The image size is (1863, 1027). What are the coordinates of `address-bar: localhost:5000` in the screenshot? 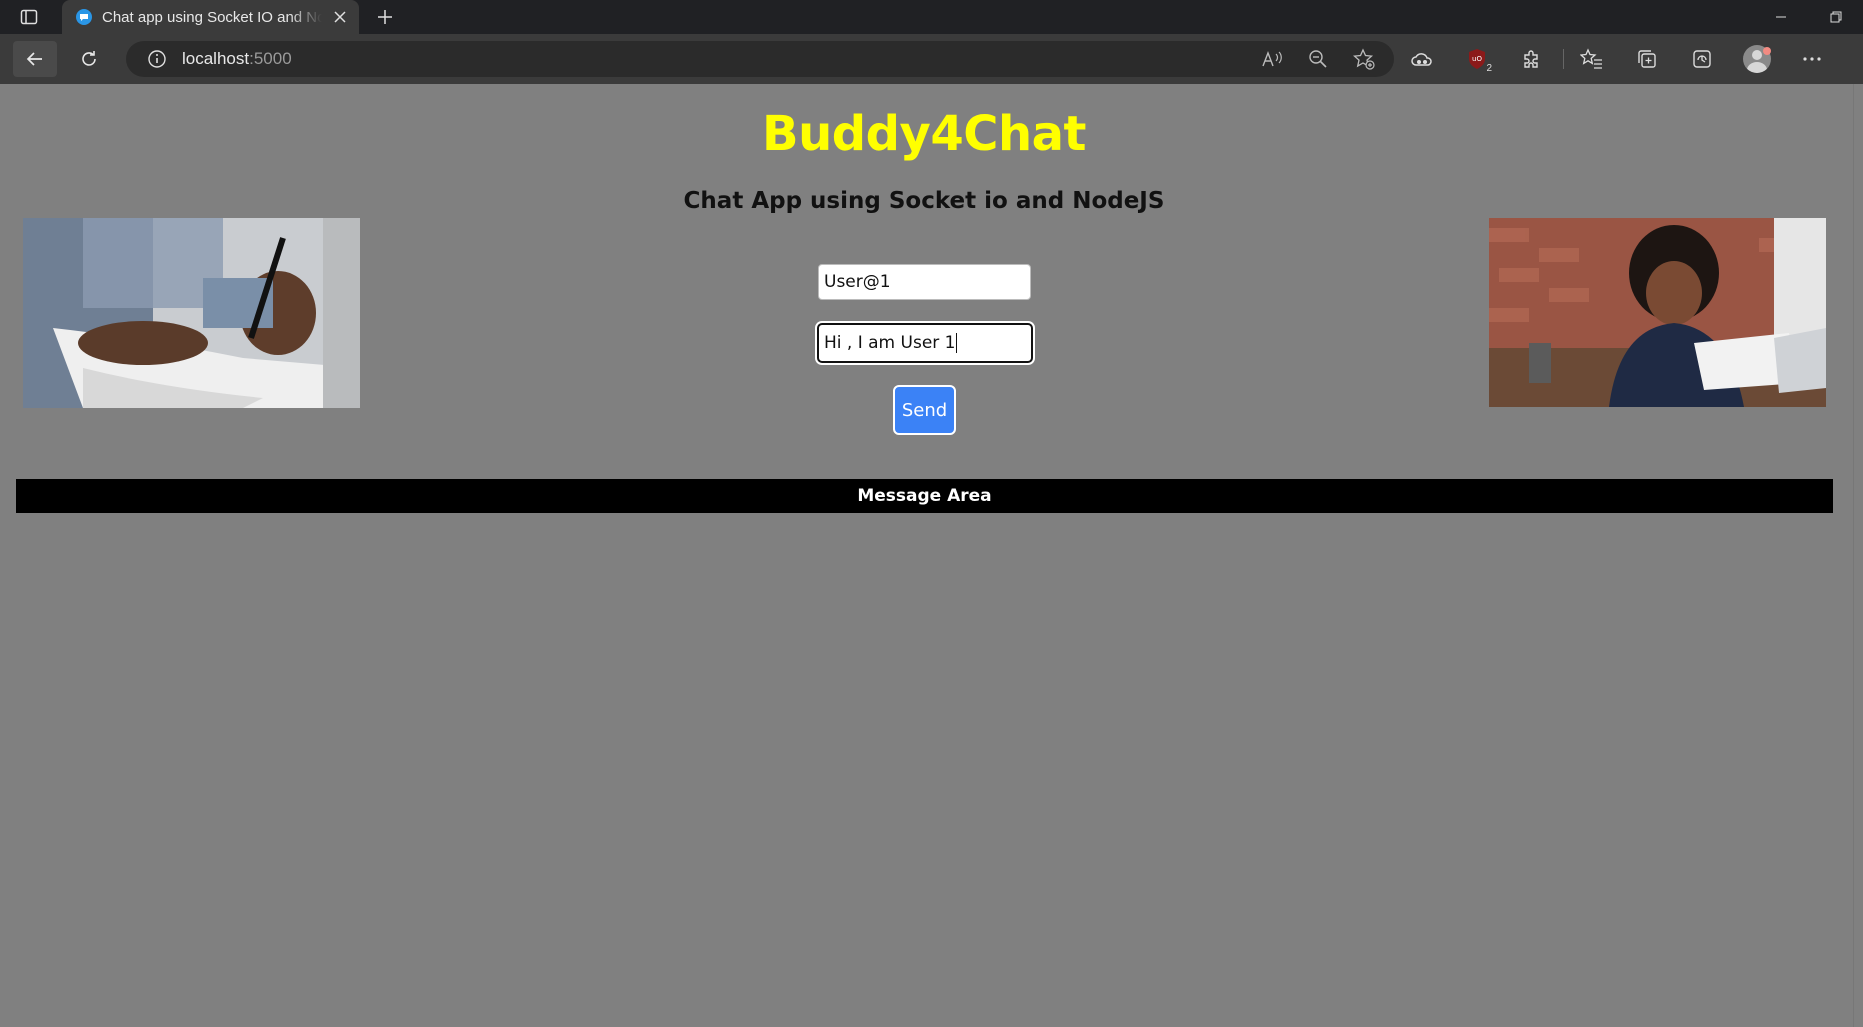 It's located at (760, 59).